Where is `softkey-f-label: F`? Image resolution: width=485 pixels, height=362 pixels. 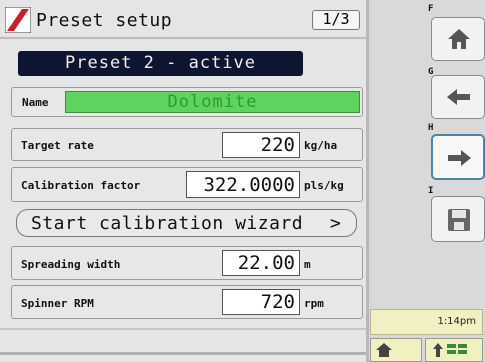 softkey-f-label: F is located at coordinates (431, 9).